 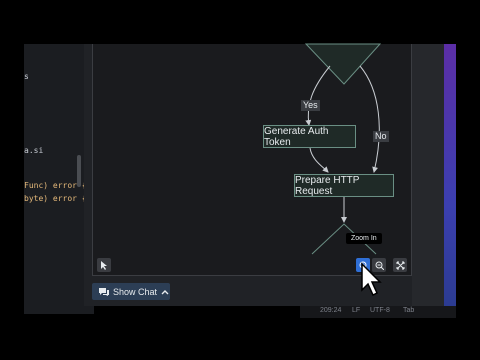 What do you see at coordinates (104, 291) in the screenshot?
I see `chat-icon` at bounding box center [104, 291].